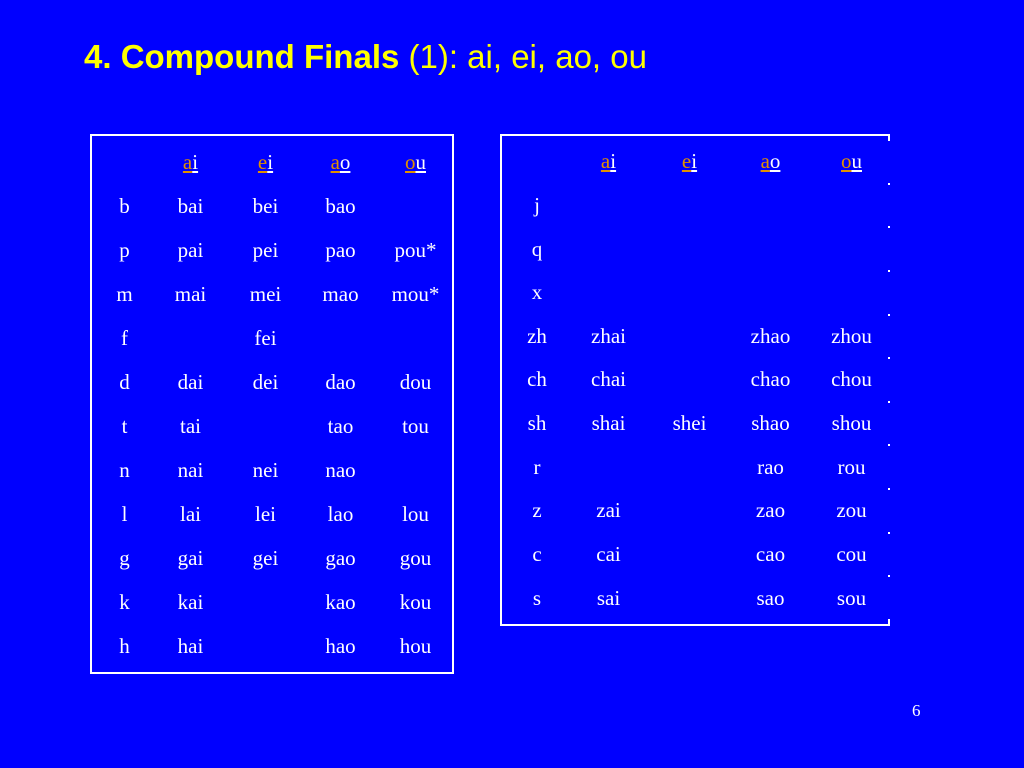 This screenshot has height=768, width=1024. What do you see at coordinates (514, 57) in the screenshot?
I see `page-title: 4. Compound Finals (1): ai, ei, ao, ou` at bounding box center [514, 57].